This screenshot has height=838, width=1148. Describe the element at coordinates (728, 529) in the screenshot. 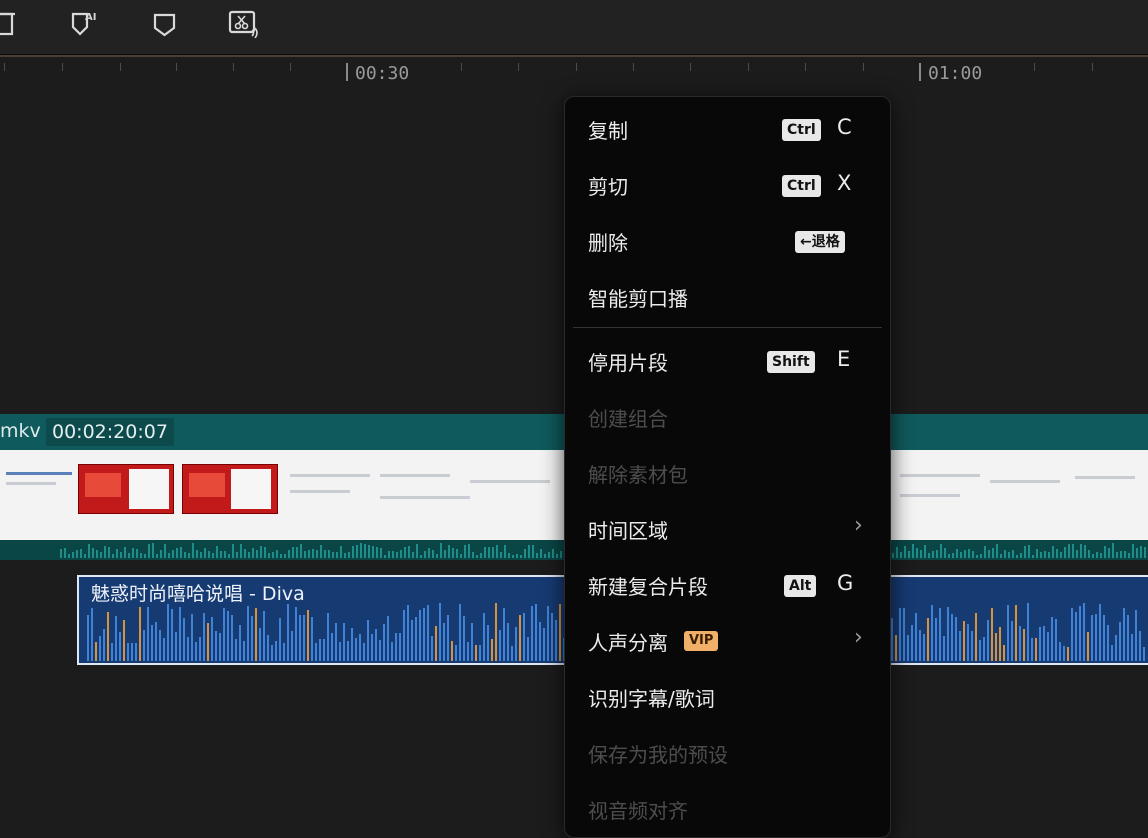

I see `menu-item-time-range: 时间区域 ›` at that location.